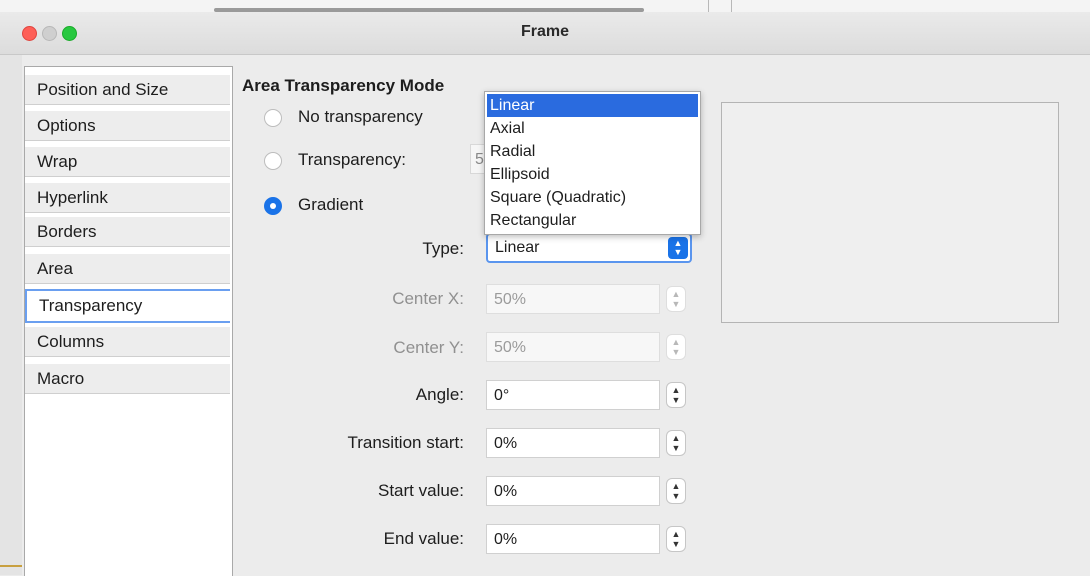 The width and height of the screenshot is (1090, 576). What do you see at coordinates (343, 85) in the screenshot?
I see `section-title: Area Transparency Mode` at bounding box center [343, 85].